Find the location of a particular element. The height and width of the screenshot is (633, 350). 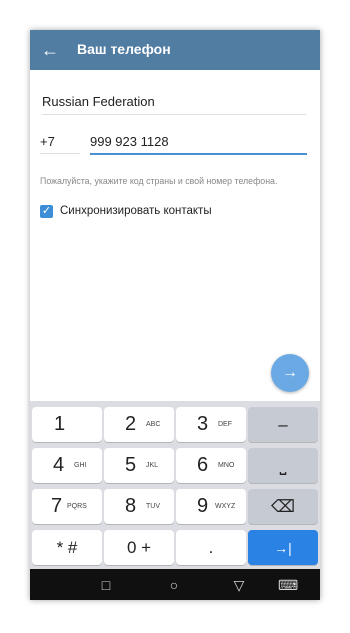

country-field: Russian Federation is located at coordinates (174, 103).